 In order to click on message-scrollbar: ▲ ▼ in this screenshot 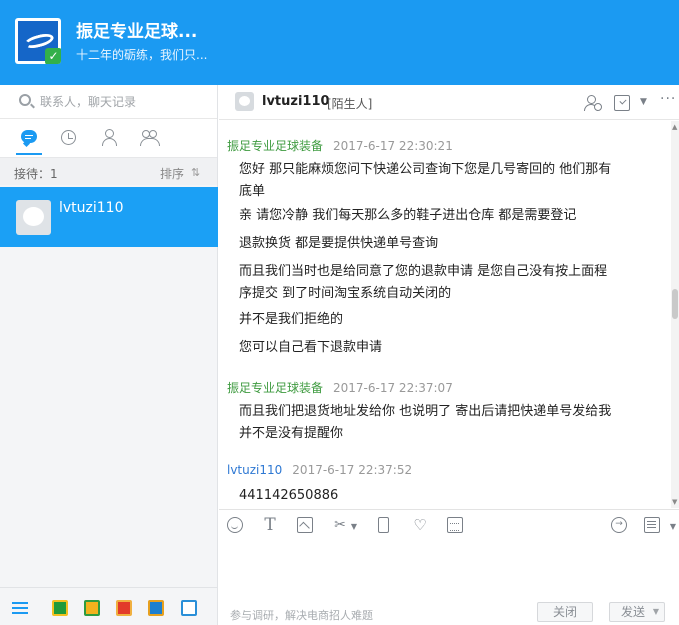, I will do `click(675, 314)`.